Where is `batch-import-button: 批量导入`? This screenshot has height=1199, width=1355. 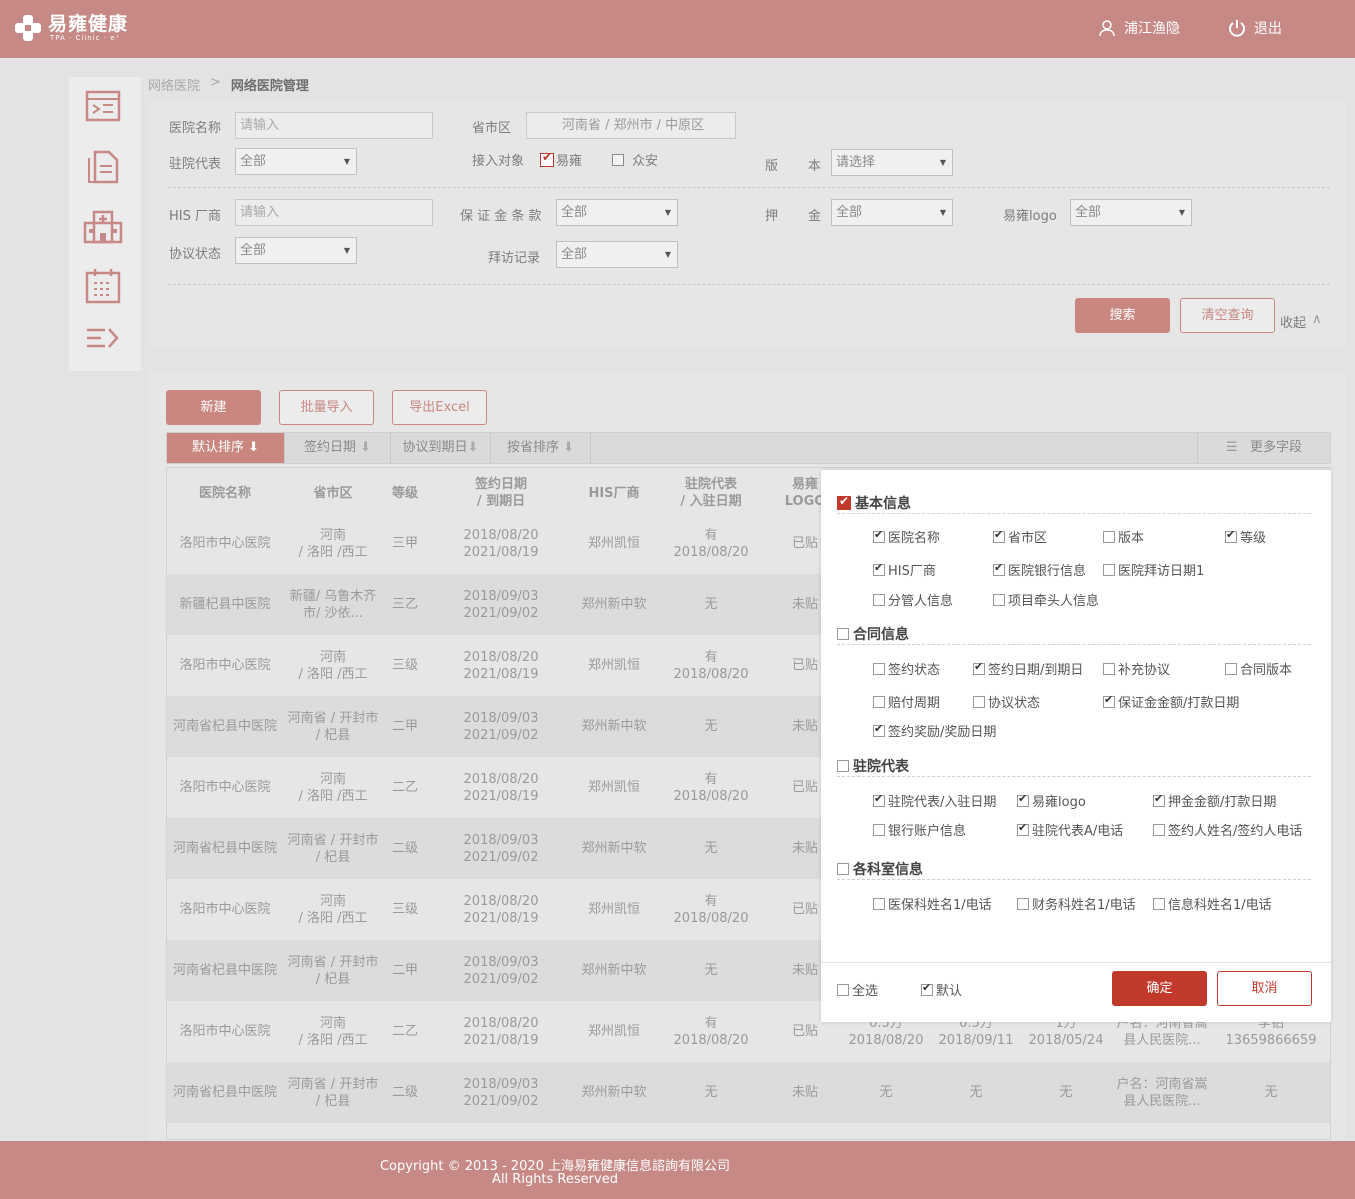 batch-import-button: 批量导入 is located at coordinates (326, 407).